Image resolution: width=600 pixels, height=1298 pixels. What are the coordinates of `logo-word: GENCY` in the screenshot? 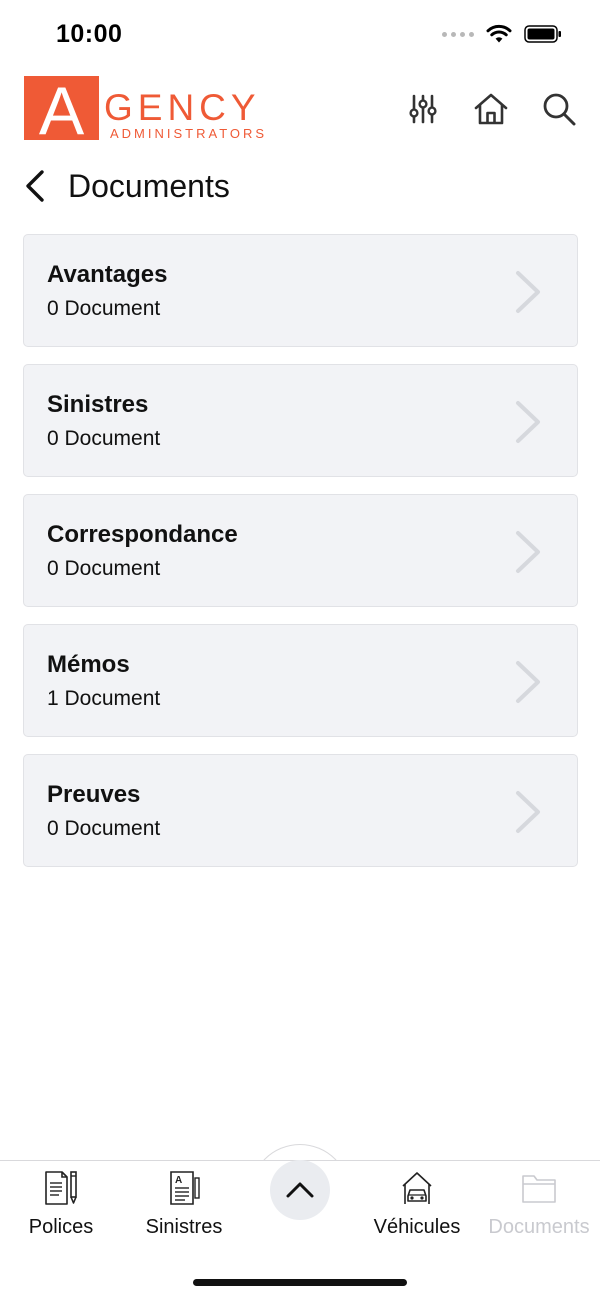 It's located at (182, 107).